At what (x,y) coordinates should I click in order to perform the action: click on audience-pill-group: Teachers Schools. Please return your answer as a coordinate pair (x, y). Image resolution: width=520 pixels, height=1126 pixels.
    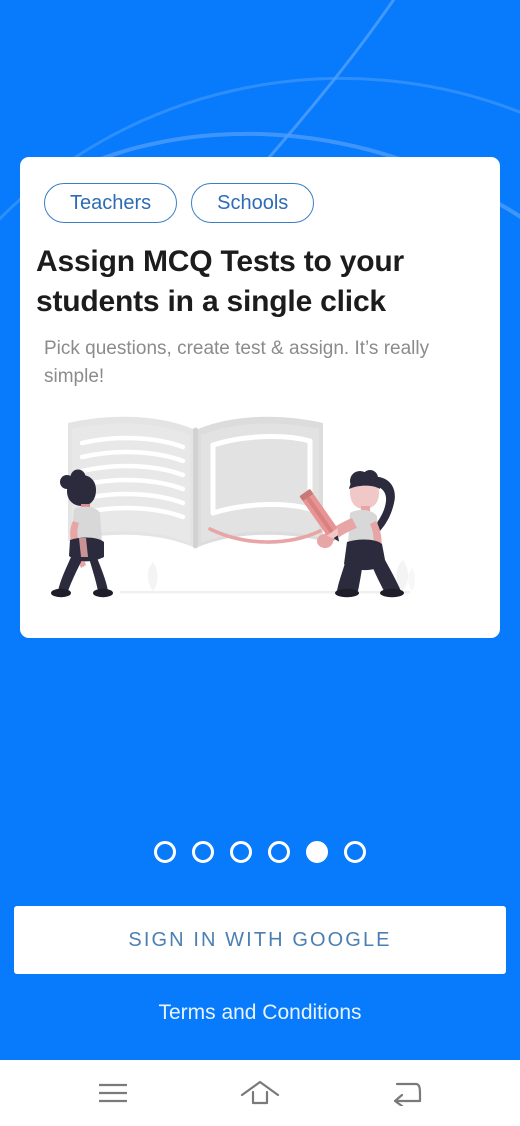
    Looking at the image, I should click on (179, 203).